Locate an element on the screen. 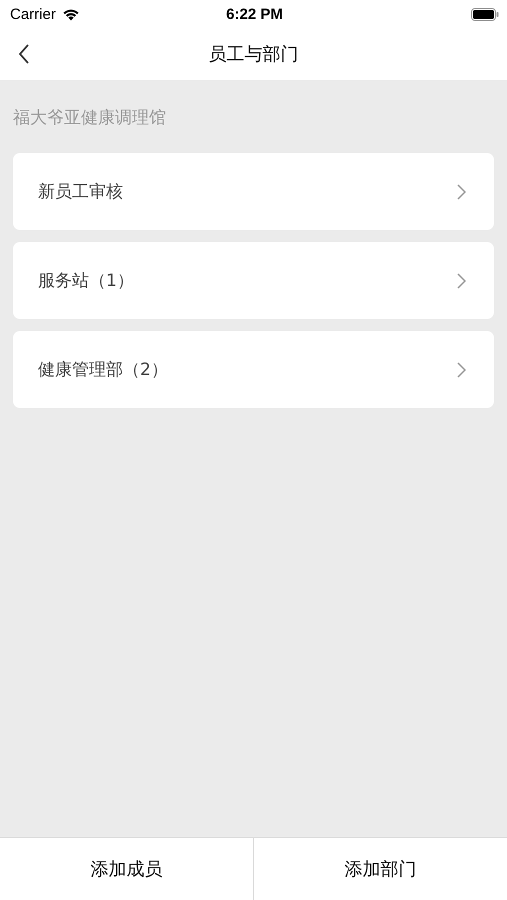 Image resolution: width=507 pixels, height=900 pixels. page-title: 员工与部门 is located at coordinates (253, 54).